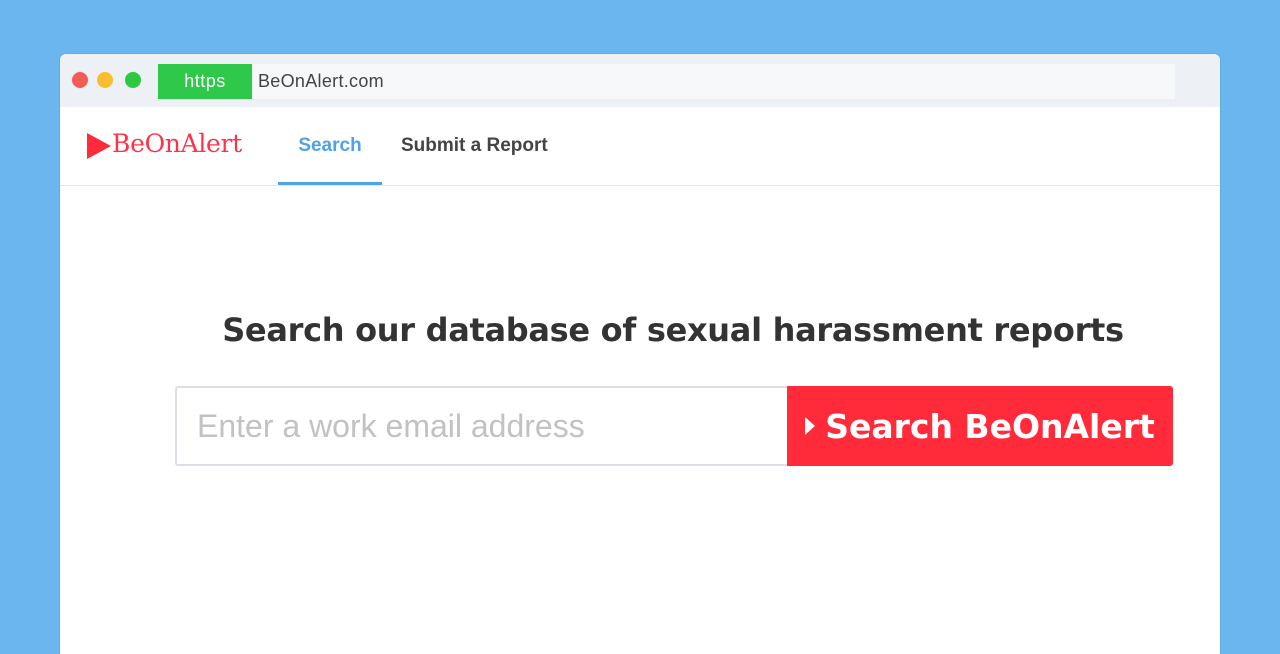 The image size is (1280, 654). Describe the element at coordinates (177, 143) in the screenshot. I see `logo-text: BeOnAlert` at that location.